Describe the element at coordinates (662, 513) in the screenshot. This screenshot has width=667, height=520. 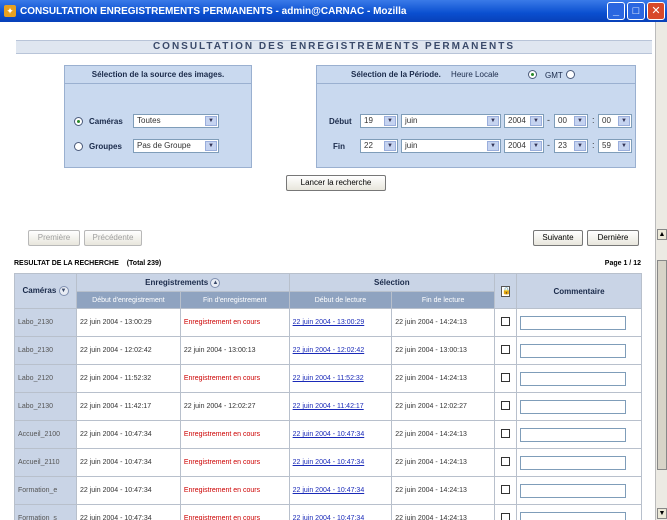
I see `scroll-down-icon: ▼` at that location.